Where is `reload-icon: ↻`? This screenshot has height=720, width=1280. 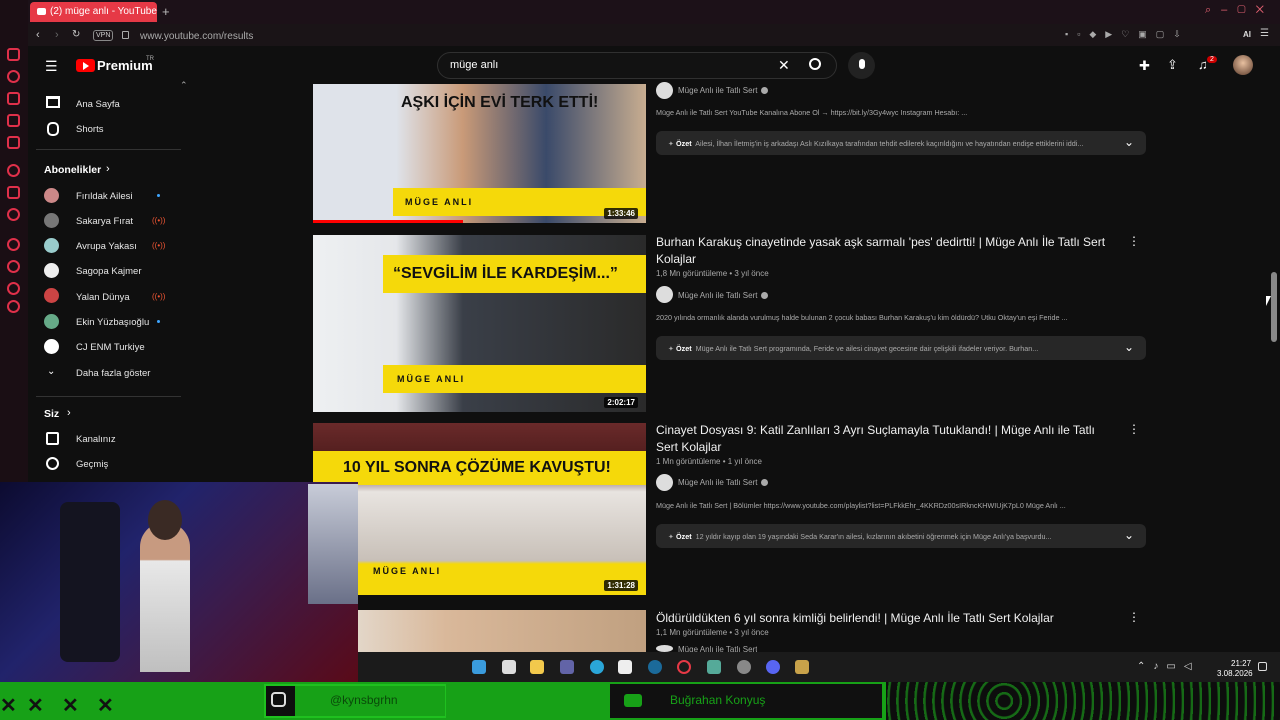 reload-icon: ↻ is located at coordinates (76, 34).